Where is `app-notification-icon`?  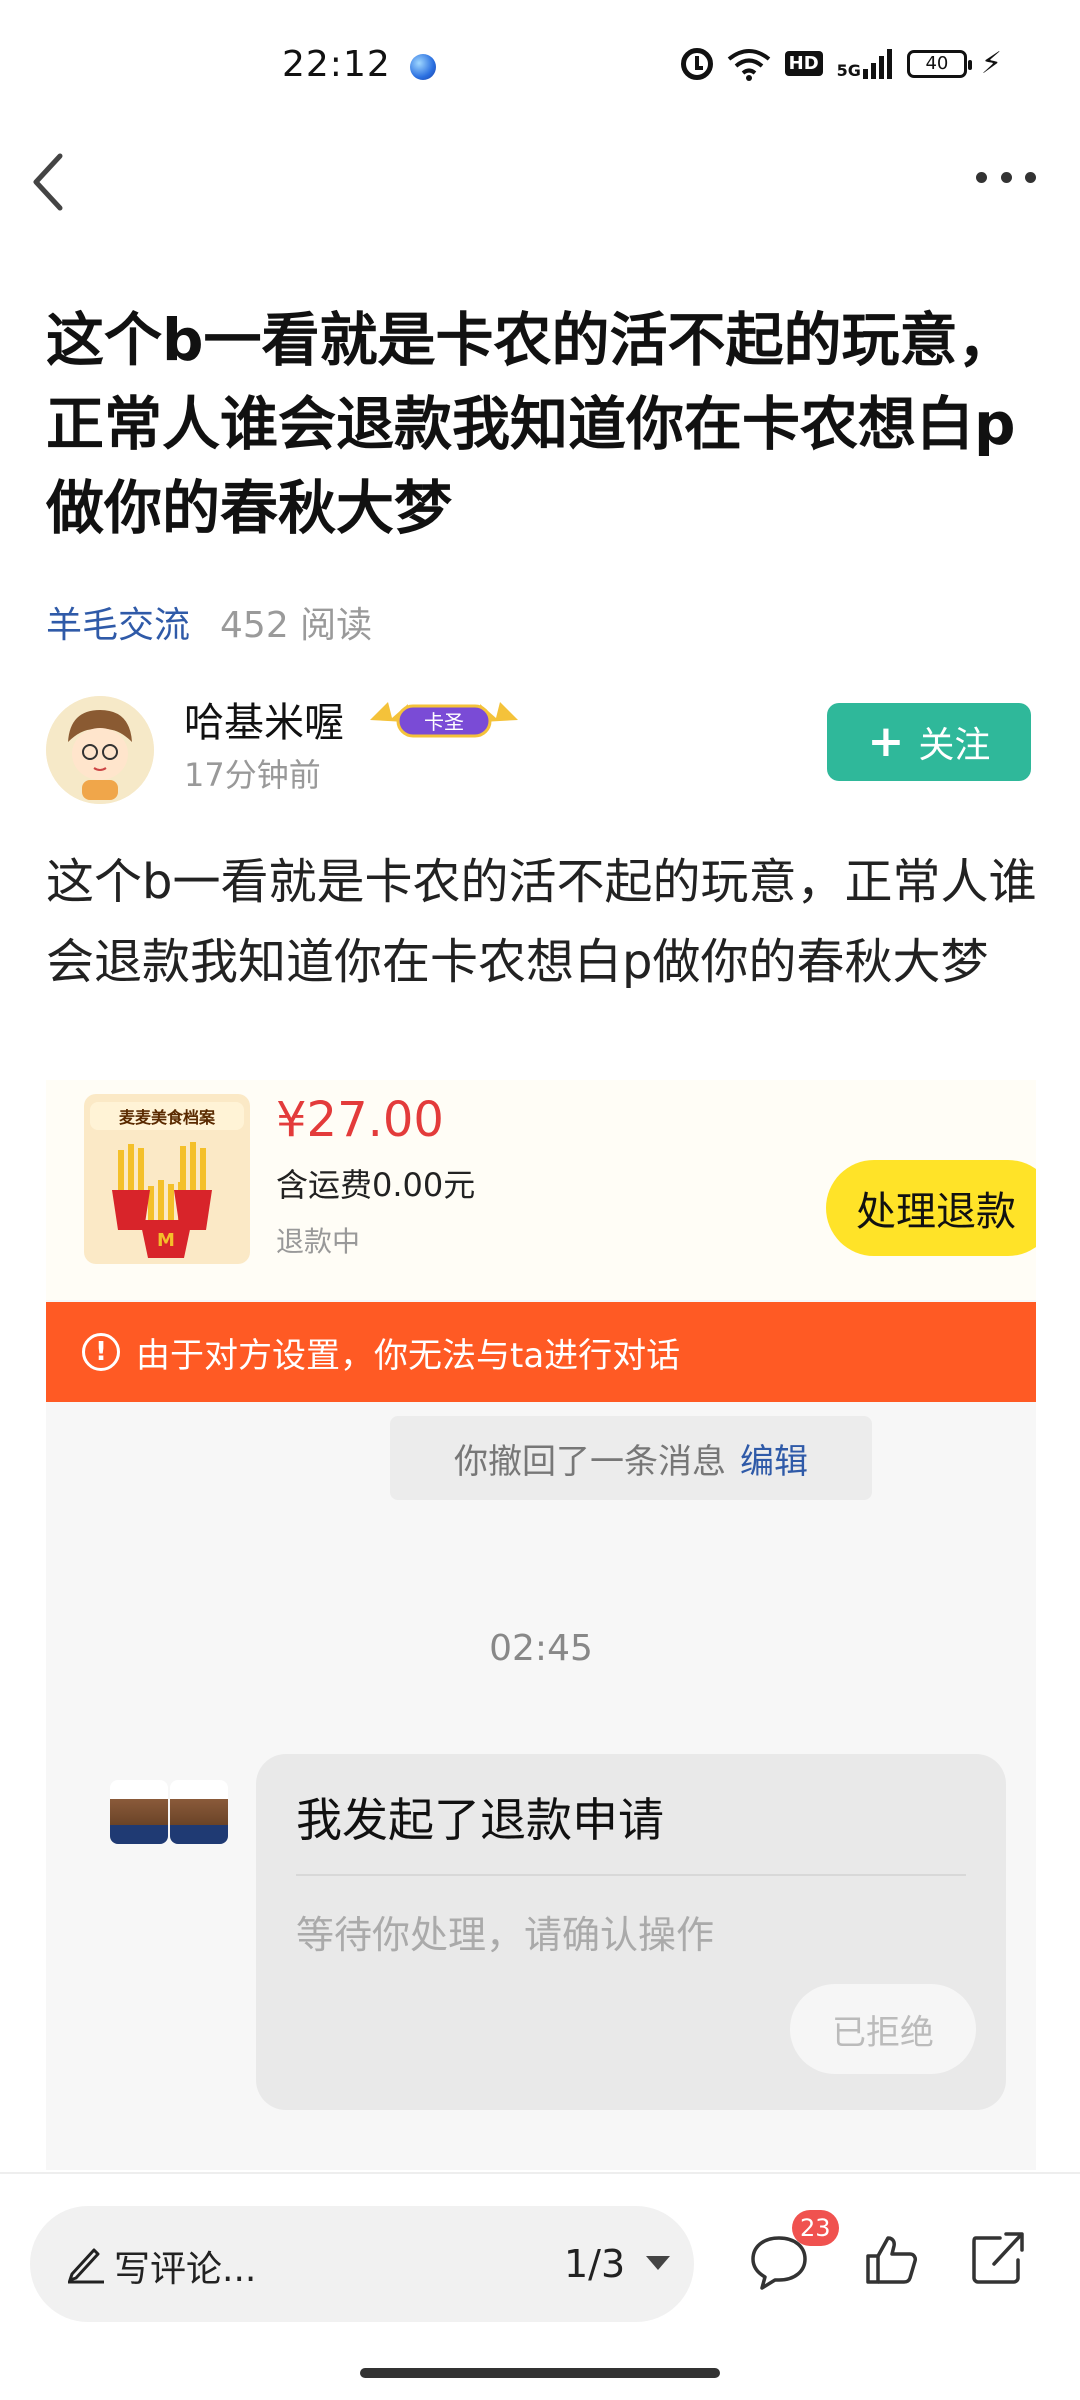
app-notification-icon is located at coordinates (423, 67).